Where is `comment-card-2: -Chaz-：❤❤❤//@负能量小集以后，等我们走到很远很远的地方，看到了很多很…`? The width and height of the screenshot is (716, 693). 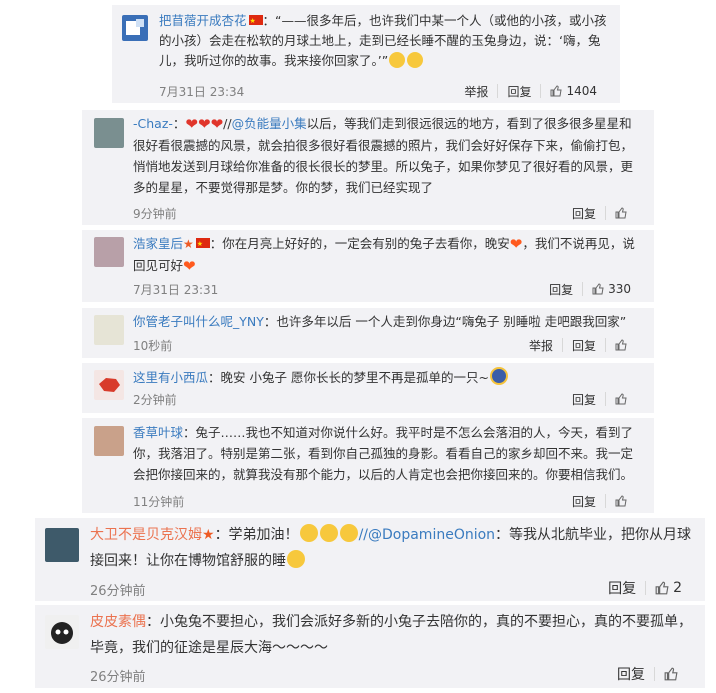 comment-card-2: -Chaz-：❤❤❤//@负能量小集以后，等我们走到很远很远的地方，看到了很多很… is located at coordinates (368, 167).